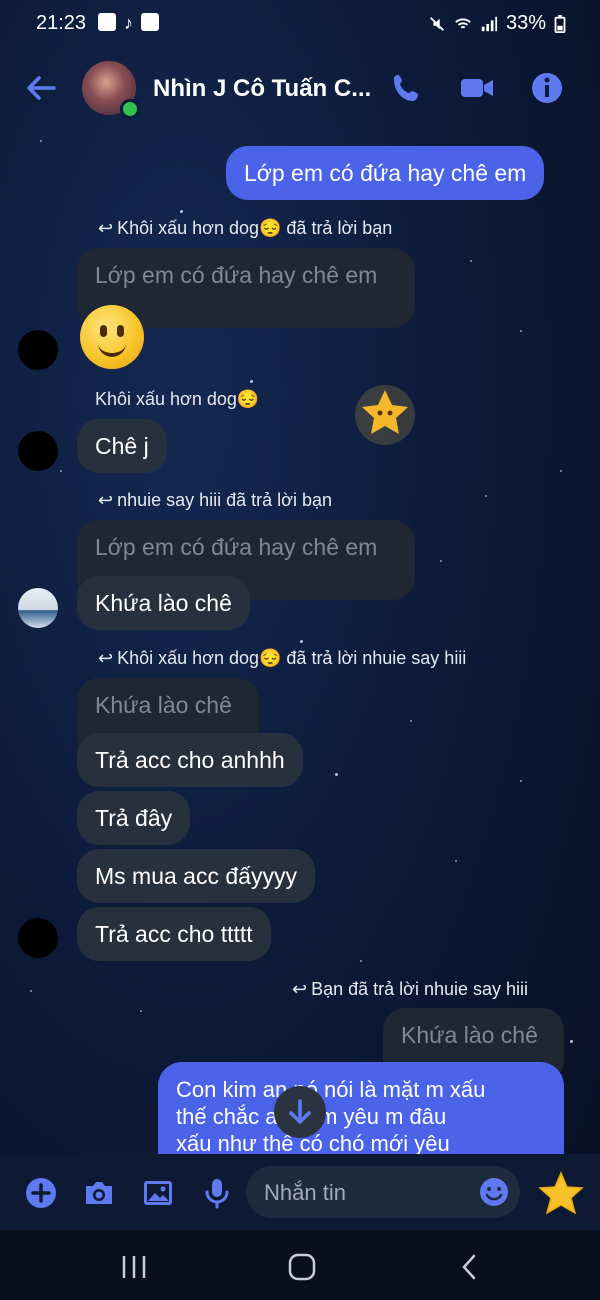  I want to click on video-call-icon, so click(477, 88).